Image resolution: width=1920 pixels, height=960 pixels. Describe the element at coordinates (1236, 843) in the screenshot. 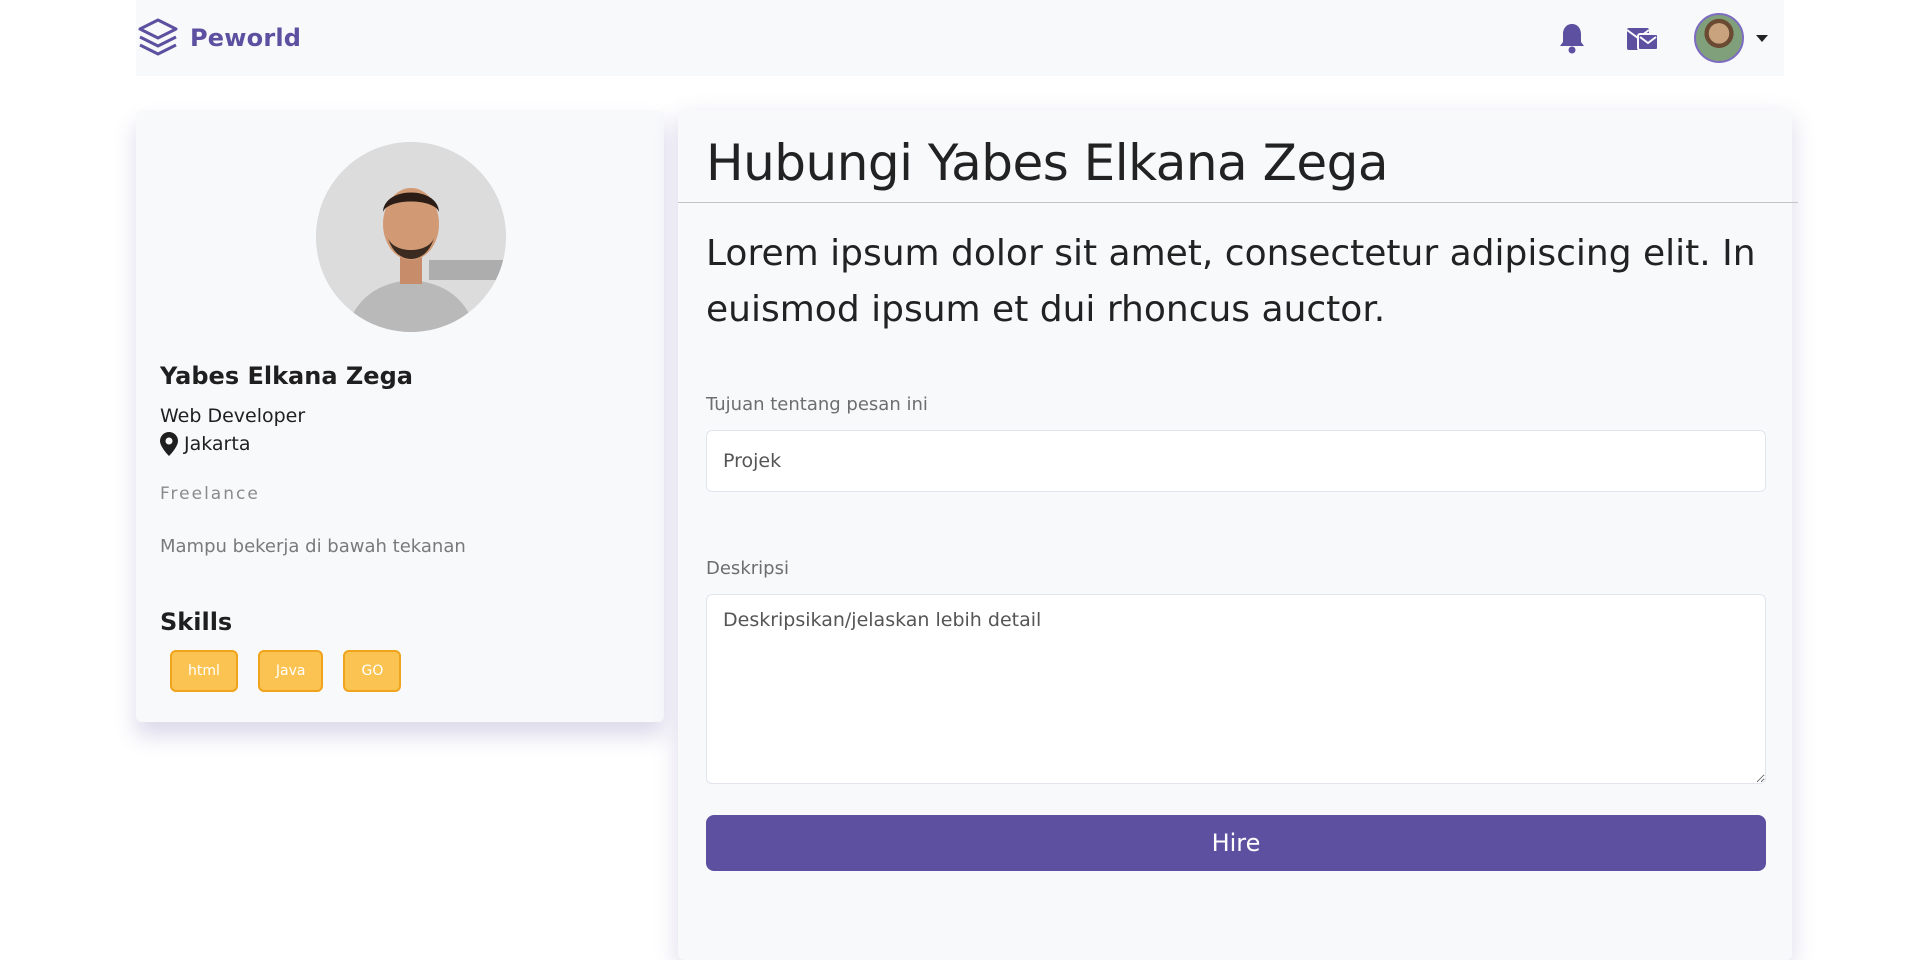

I see `hire-button: Hire` at that location.